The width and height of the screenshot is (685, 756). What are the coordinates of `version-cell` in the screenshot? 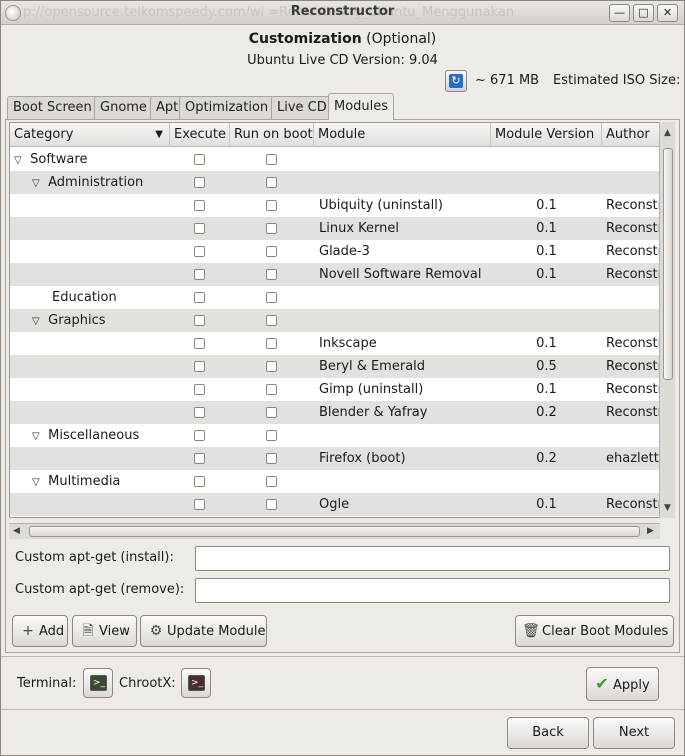 It's located at (546, 320).